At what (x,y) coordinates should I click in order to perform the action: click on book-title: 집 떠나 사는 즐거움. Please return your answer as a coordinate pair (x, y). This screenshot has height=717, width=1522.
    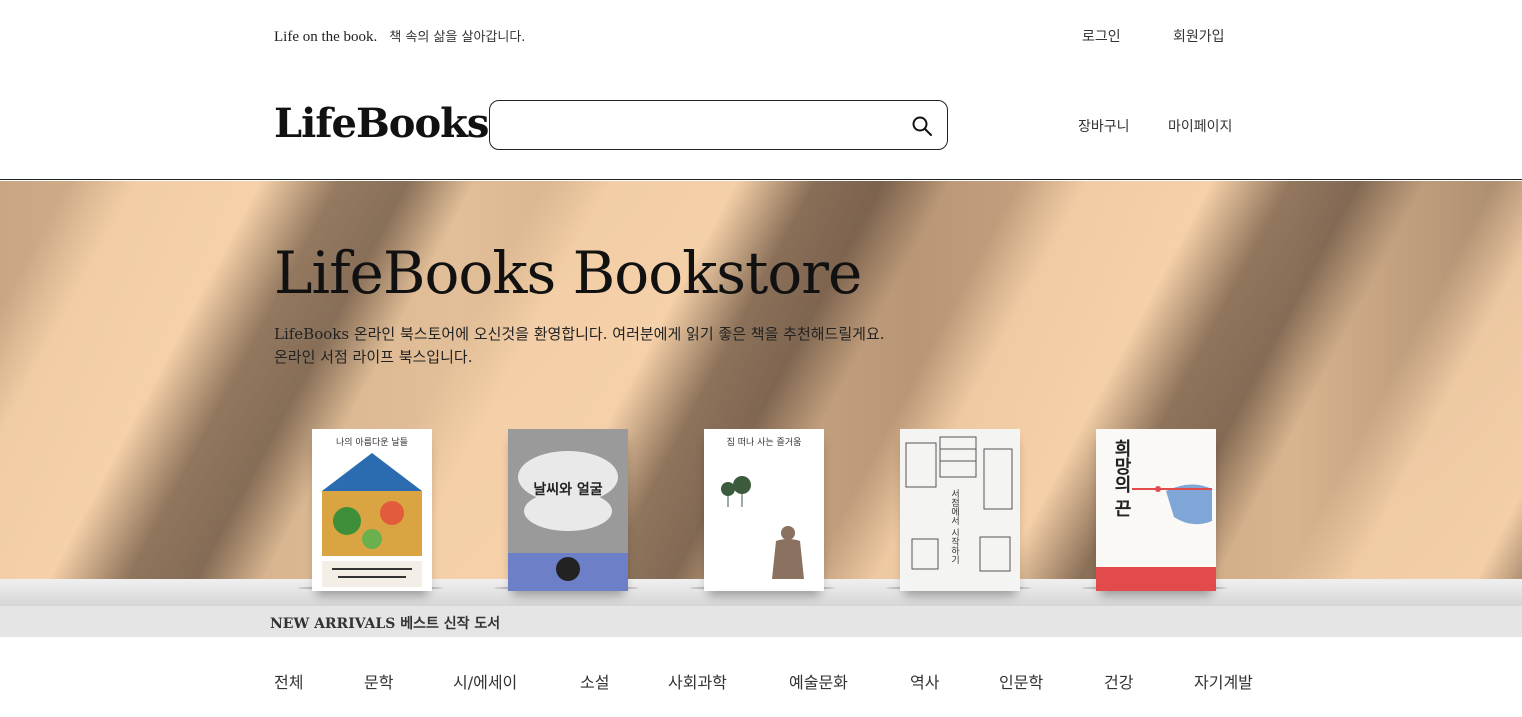
    Looking at the image, I should click on (764, 443).